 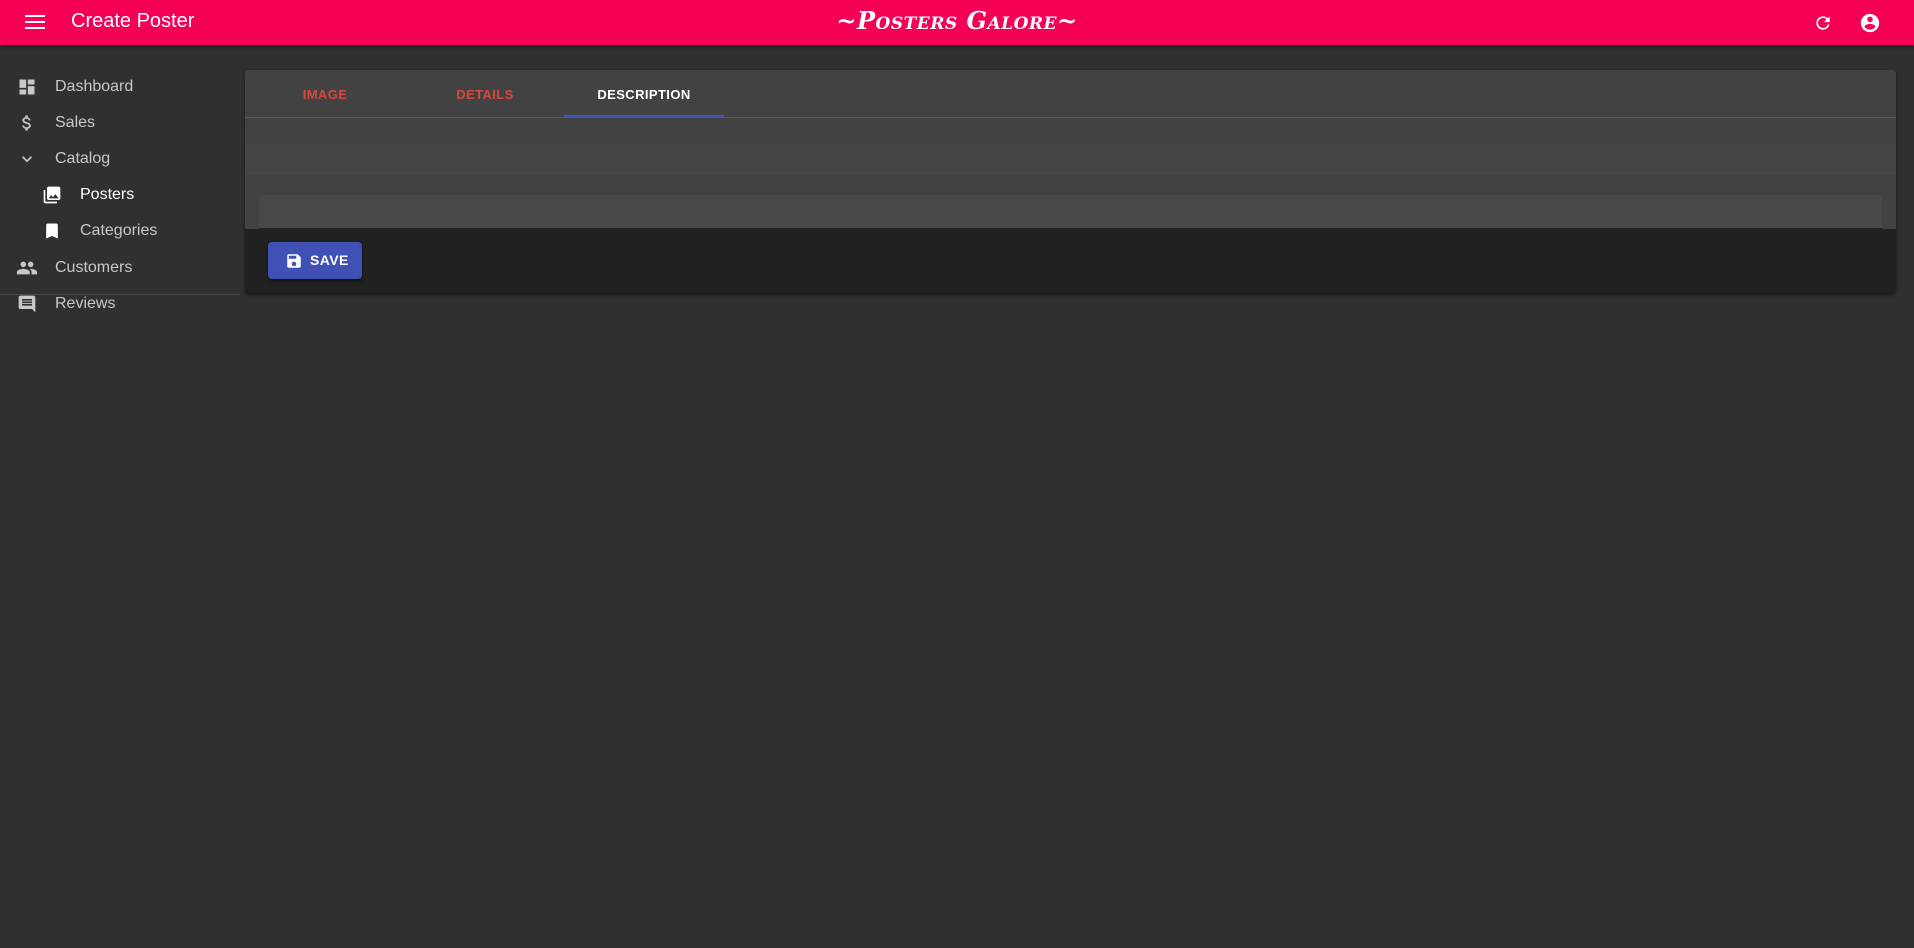 What do you see at coordinates (27, 87) in the screenshot?
I see `dashboard-icon` at bounding box center [27, 87].